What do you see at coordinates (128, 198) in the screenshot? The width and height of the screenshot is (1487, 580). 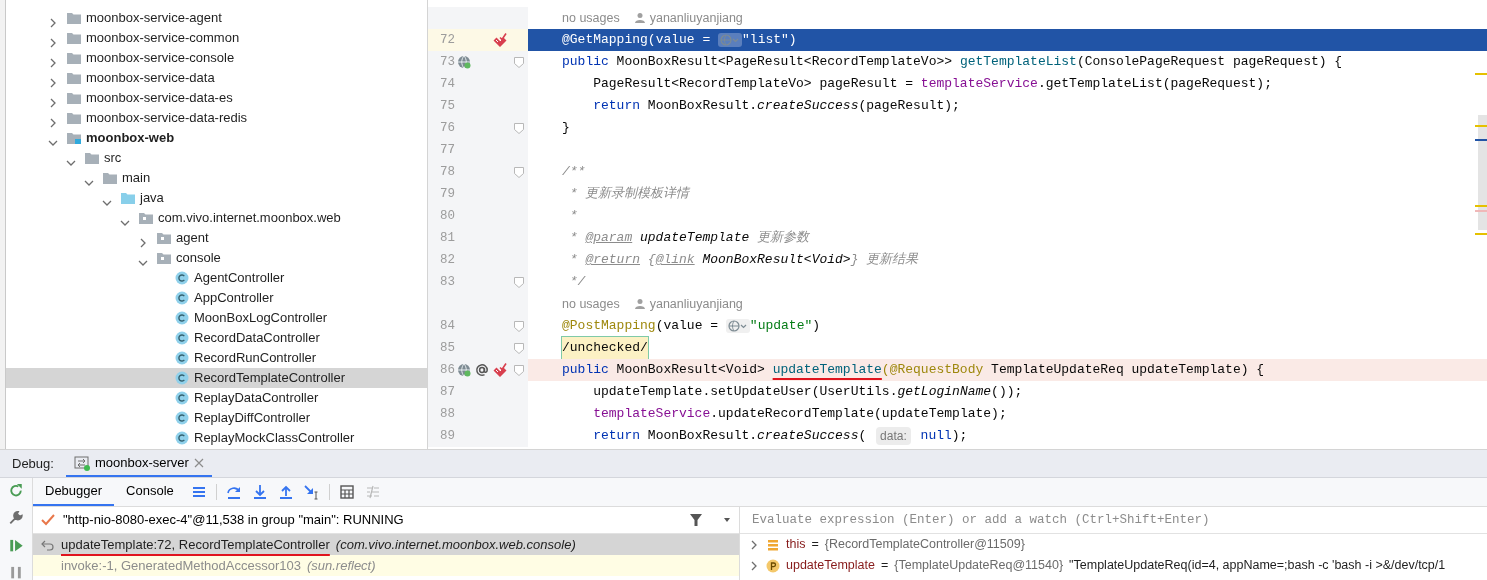 I see `source-folder-icon` at bounding box center [128, 198].